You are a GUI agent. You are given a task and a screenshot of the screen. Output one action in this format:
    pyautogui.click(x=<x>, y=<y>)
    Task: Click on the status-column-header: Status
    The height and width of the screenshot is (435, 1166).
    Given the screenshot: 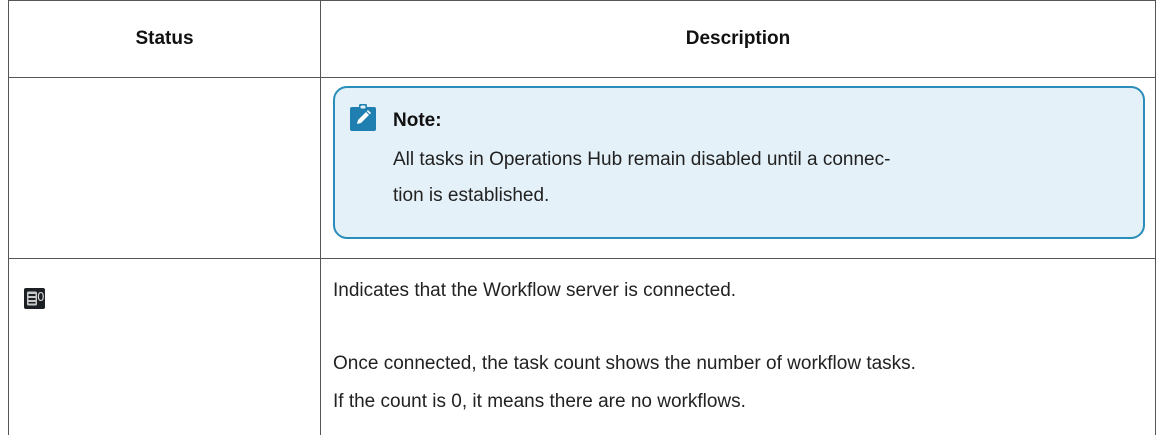 What is the action you would take?
    pyautogui.click(x=164, y=38)
    